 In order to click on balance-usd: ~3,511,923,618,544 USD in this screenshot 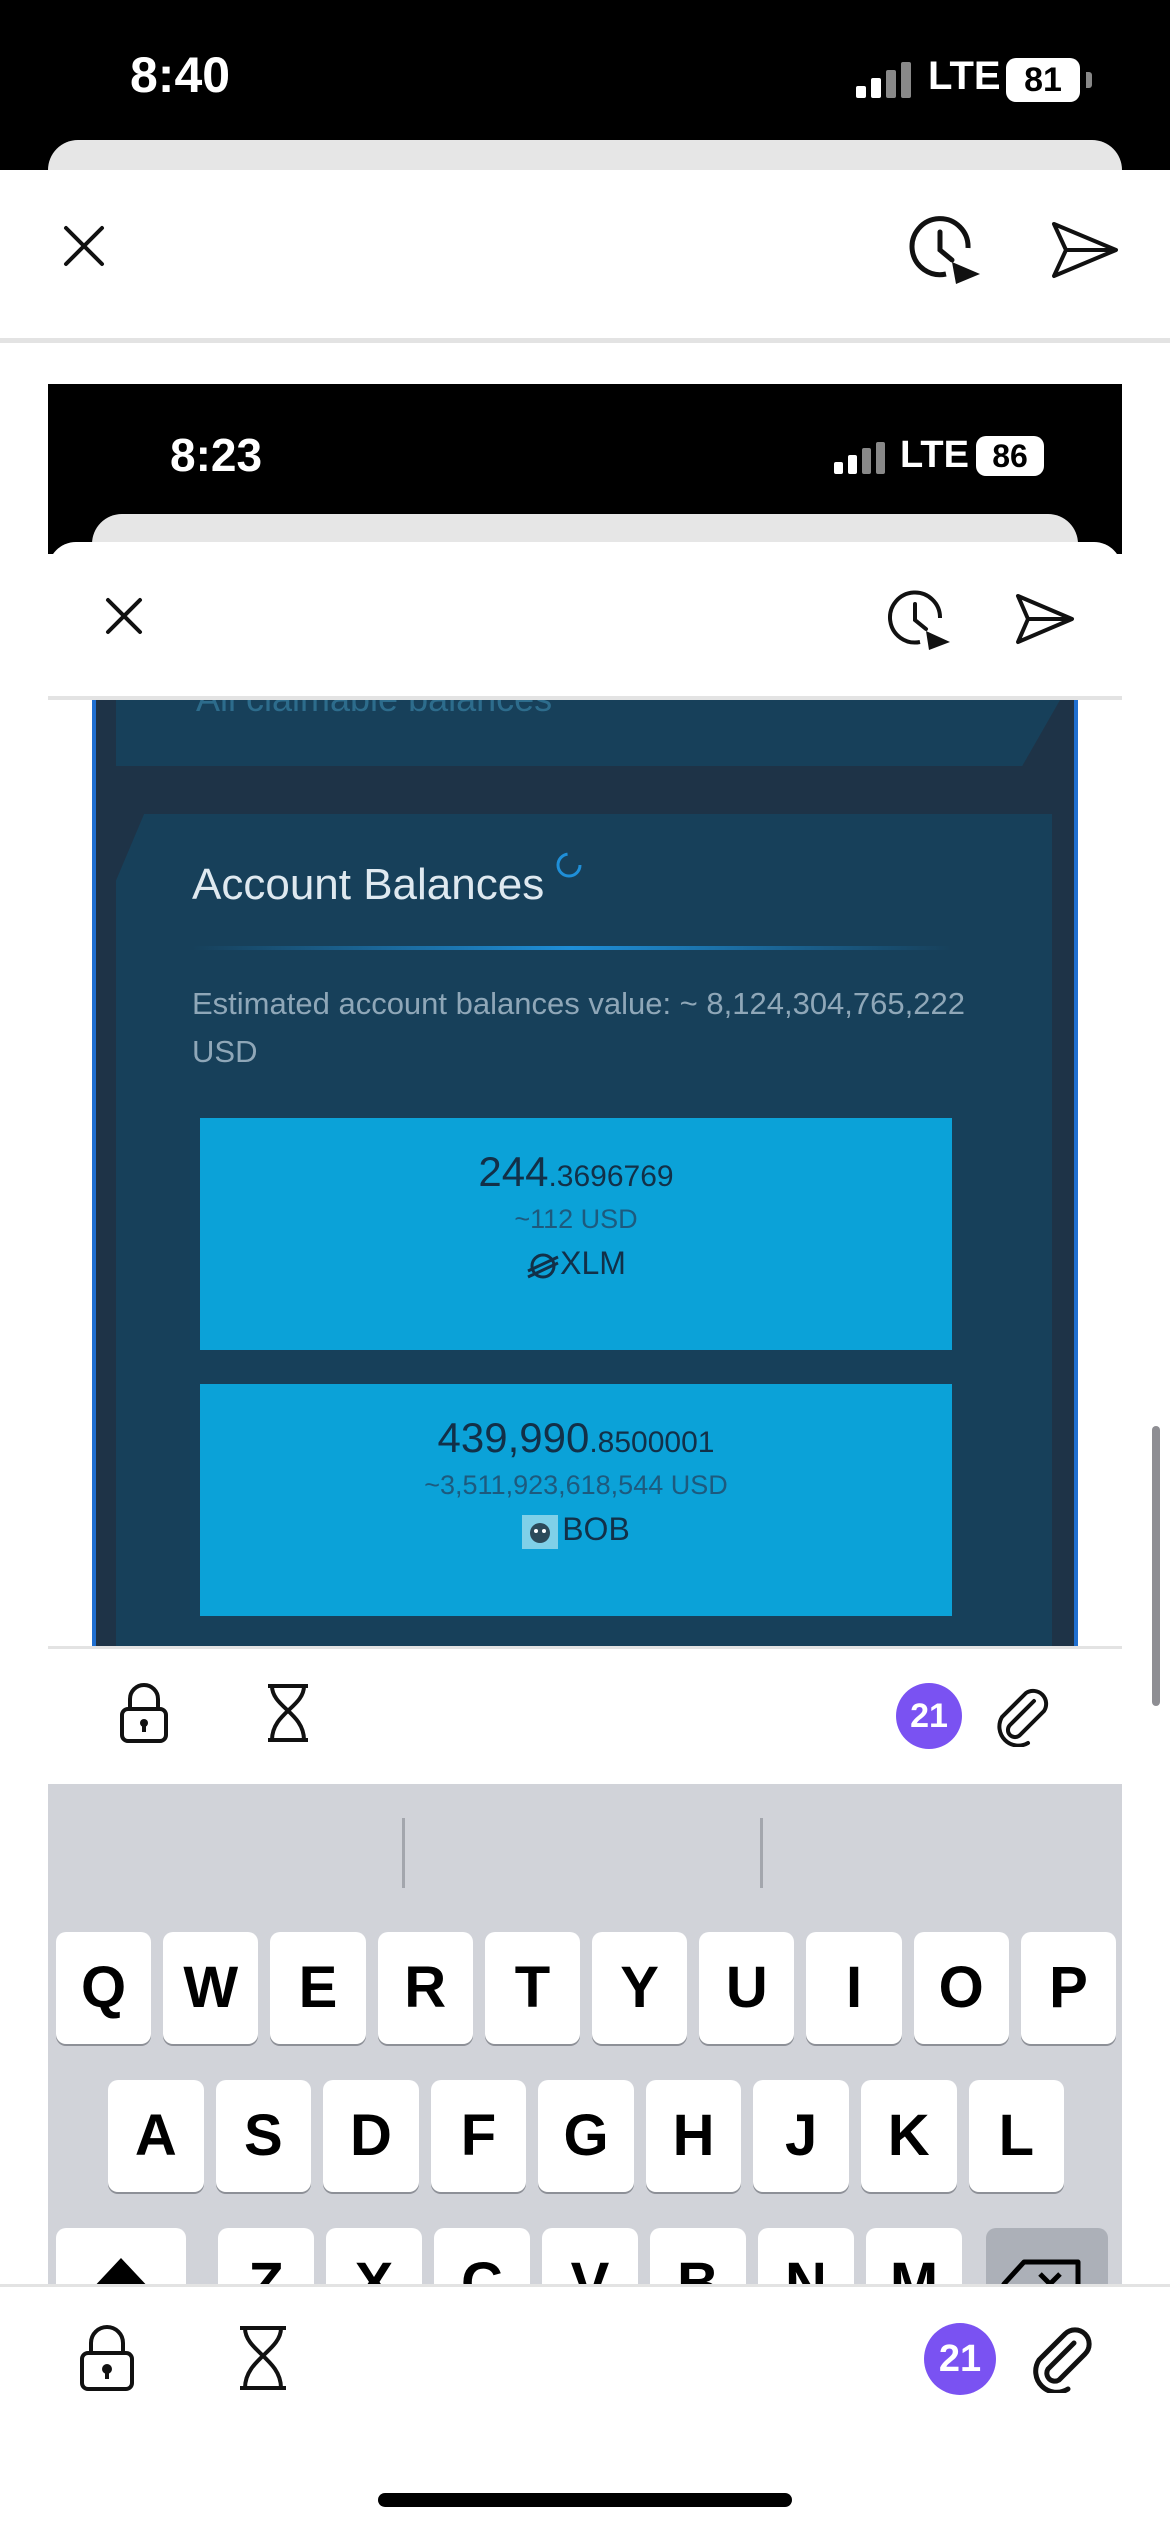, I will do `click(576, 1485)`.